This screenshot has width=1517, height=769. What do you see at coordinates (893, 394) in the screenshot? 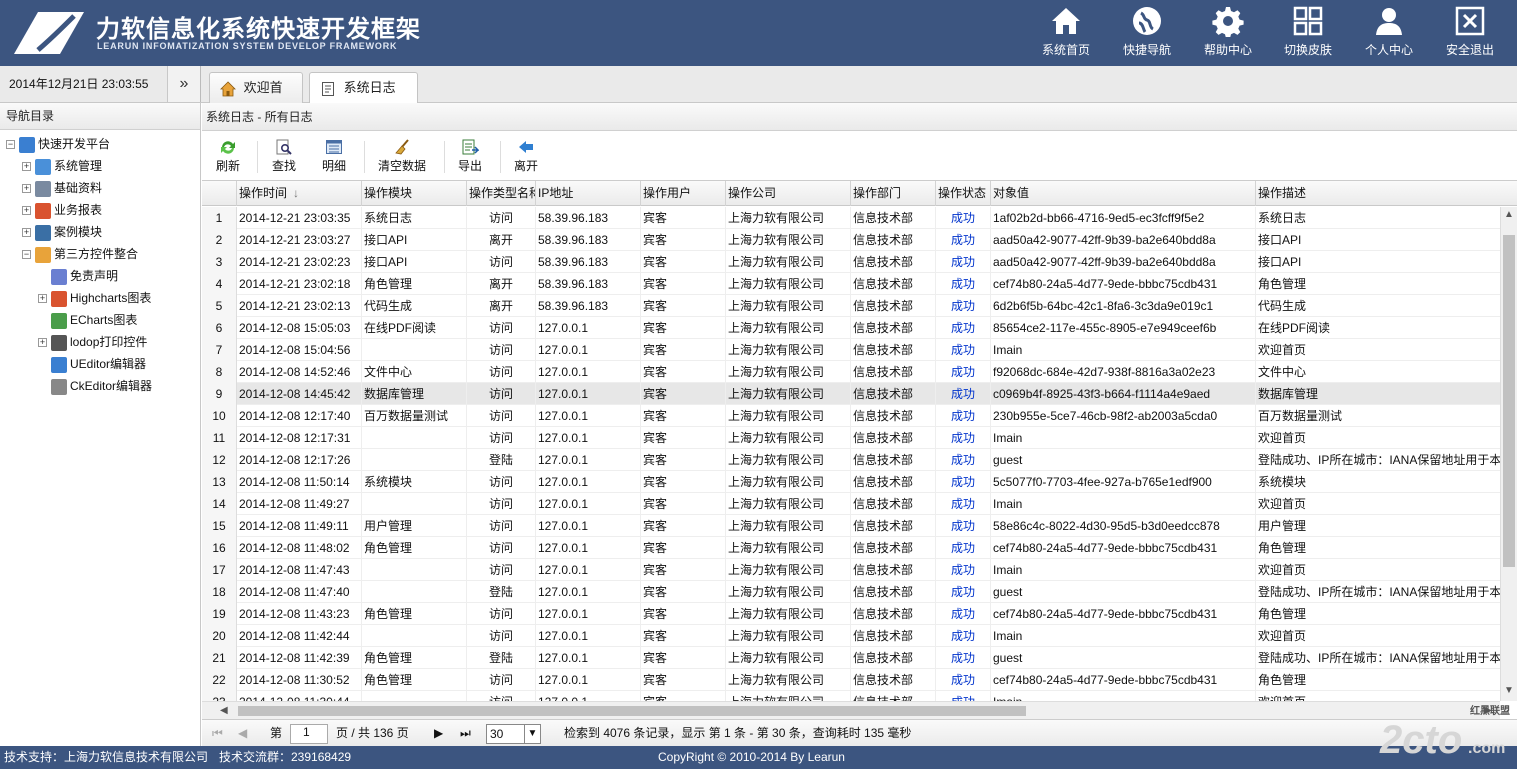
I see `table-cell: 信息技术部` at bounding box center [893, 394].